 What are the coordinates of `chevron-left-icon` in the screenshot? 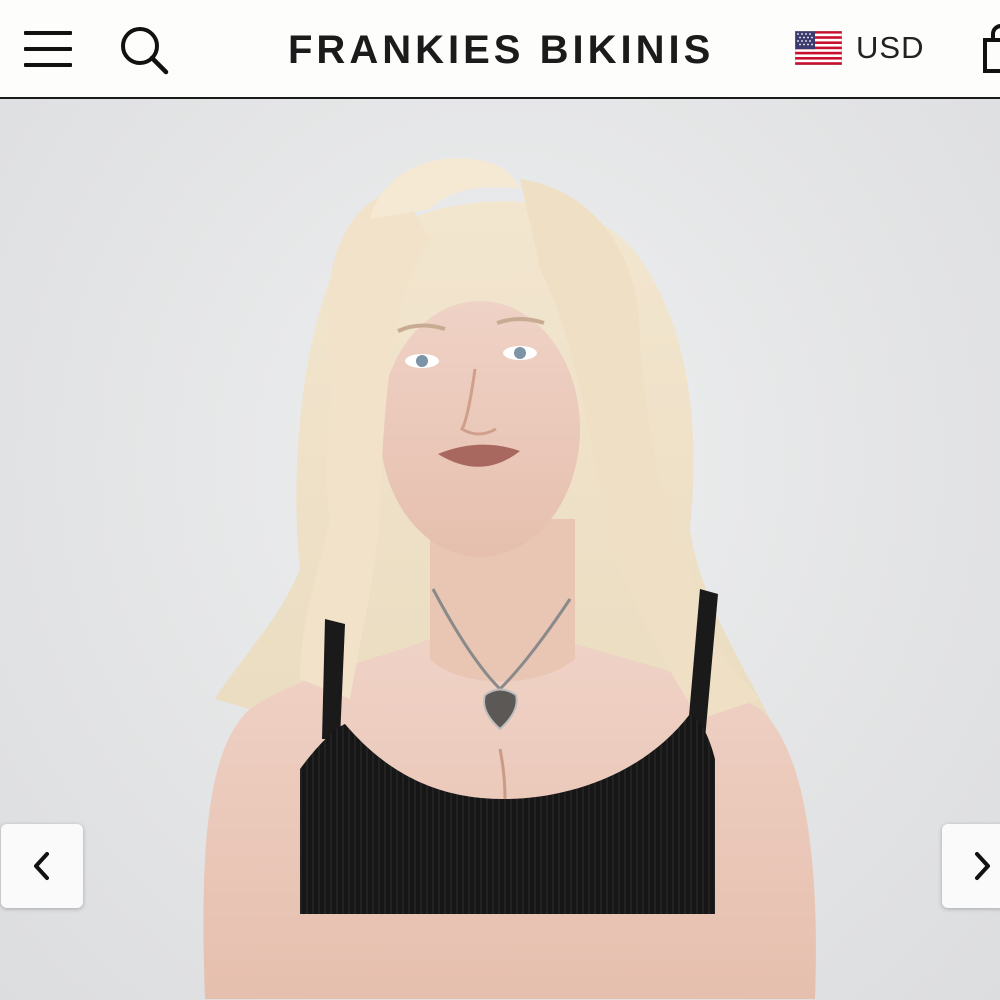 It's located at (41, 866).